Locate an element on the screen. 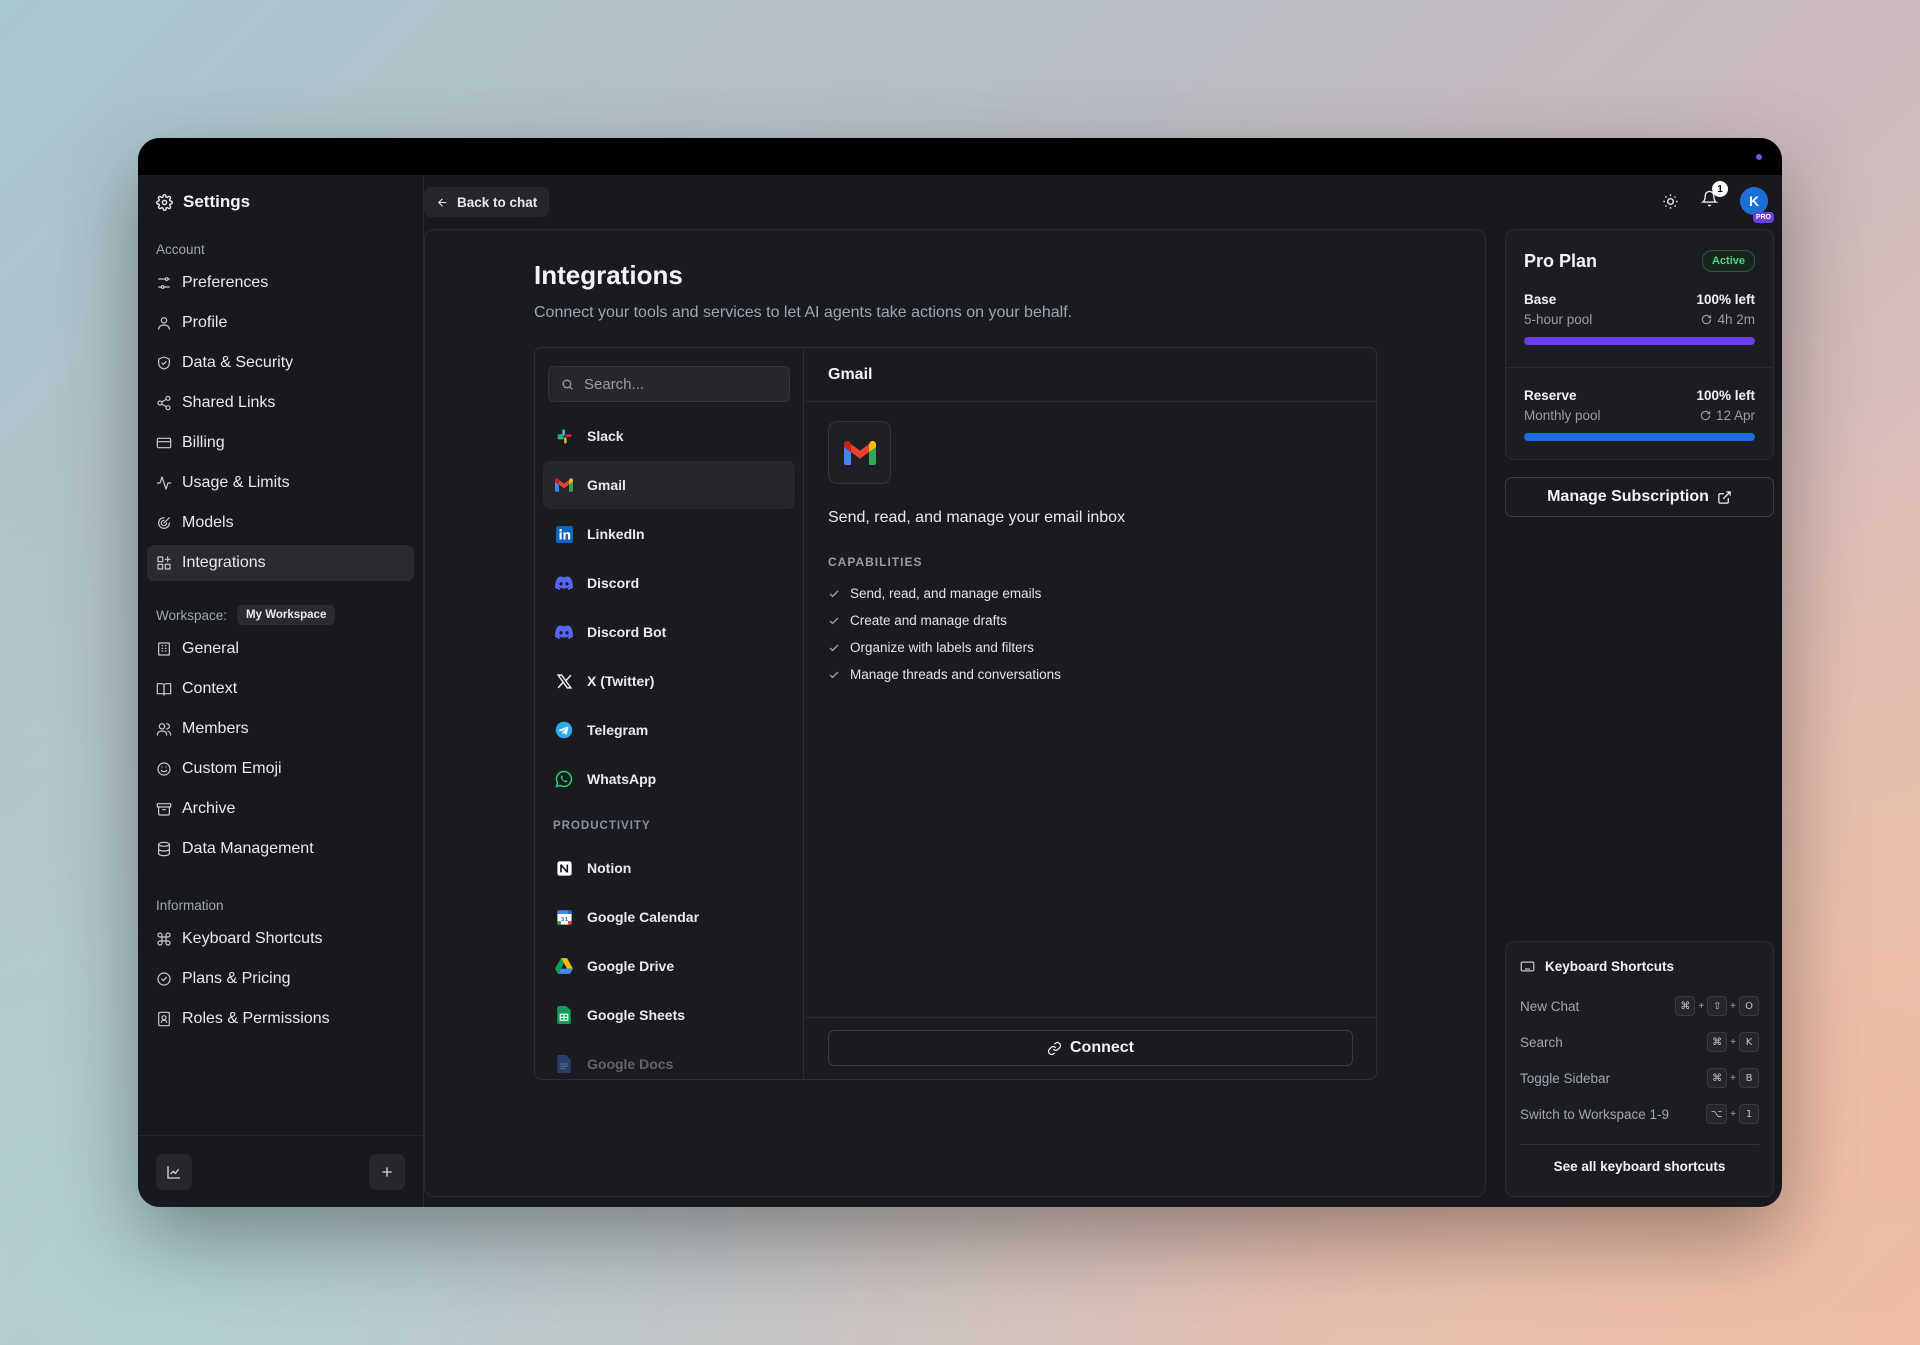 This screenshot has height=1345, width=1920. integration-item-linkedin: LinkedIn is located at coordinates (669, 534).